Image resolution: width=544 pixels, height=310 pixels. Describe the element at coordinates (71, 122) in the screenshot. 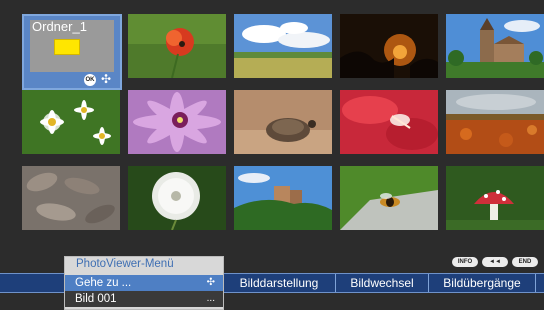

I see `thumbnail-white-daisies` at that location.